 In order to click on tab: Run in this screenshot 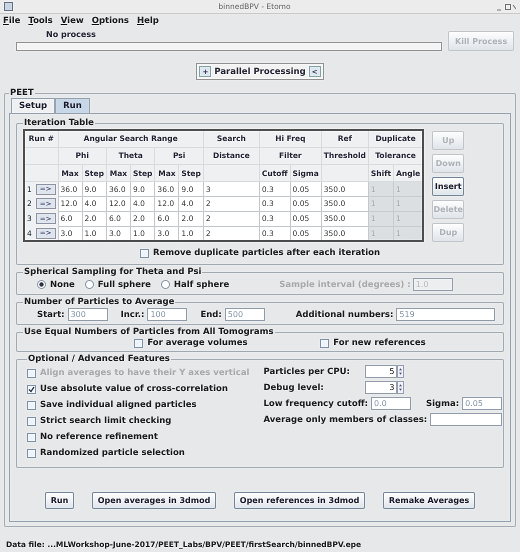, I will do `click(72, 105)`.